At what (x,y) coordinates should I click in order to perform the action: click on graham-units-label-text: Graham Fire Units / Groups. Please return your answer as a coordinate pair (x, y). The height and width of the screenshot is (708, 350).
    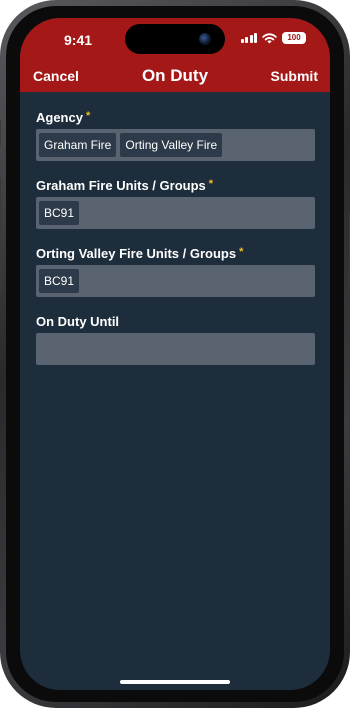
    Looking at the image, I should click on (121, 185).